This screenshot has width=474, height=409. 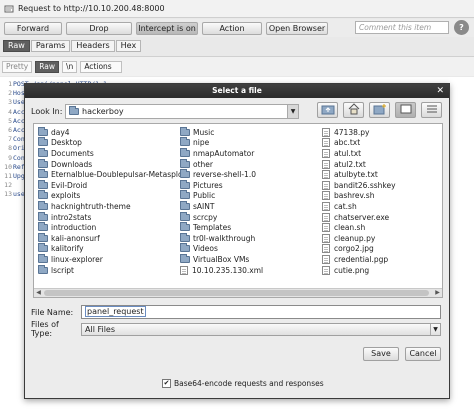 I want to click on file-list-item: atul2.txt, so click(x=359, y=164).